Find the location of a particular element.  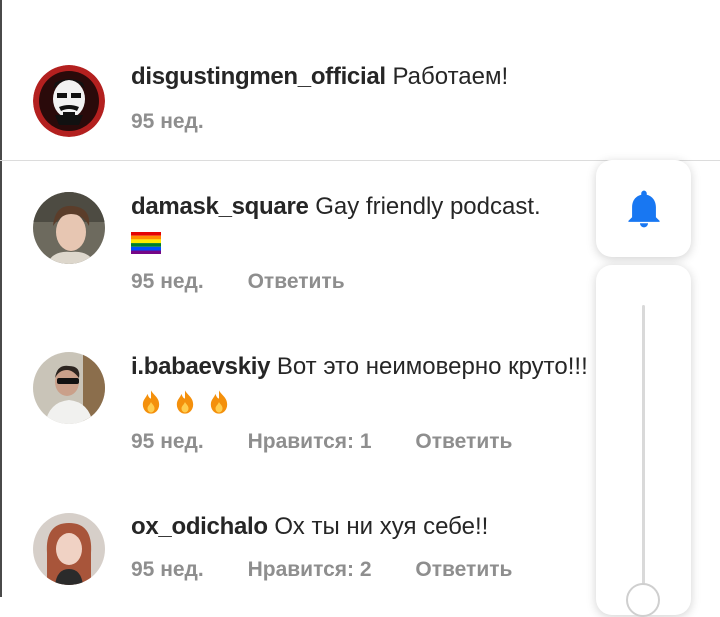

comment-meta-4: 95 нед. Нравится: 2 Ответить is located at coordinates (340, 570).